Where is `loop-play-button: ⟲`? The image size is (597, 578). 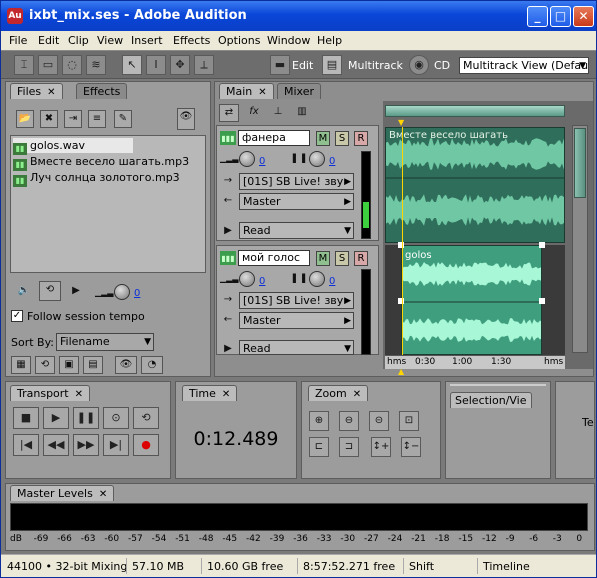 loop-play-button: ⟲ is located at coordinates (146, 418).